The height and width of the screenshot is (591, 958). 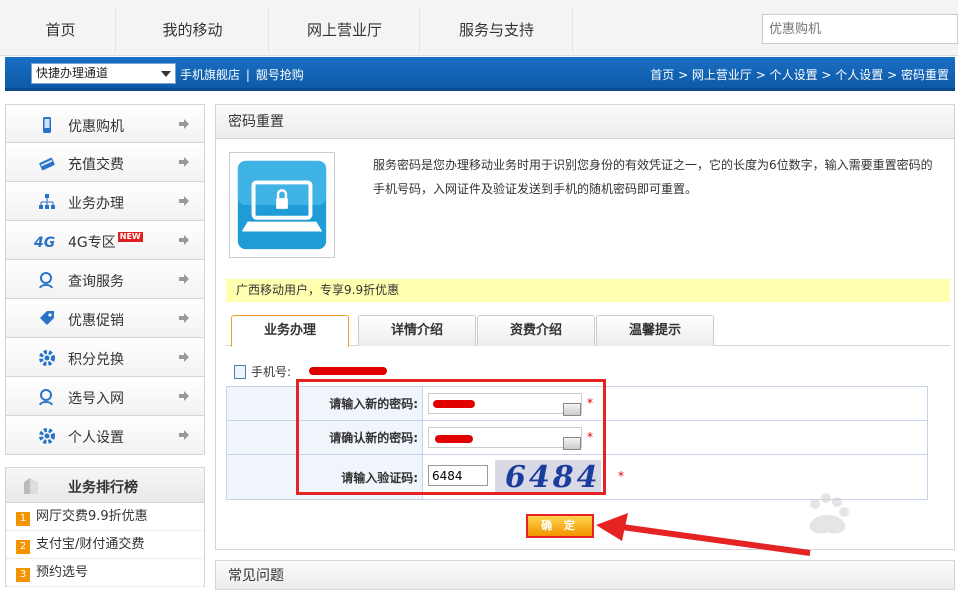 I want to click on chevron-down-icon, so click(x=166, y=74).